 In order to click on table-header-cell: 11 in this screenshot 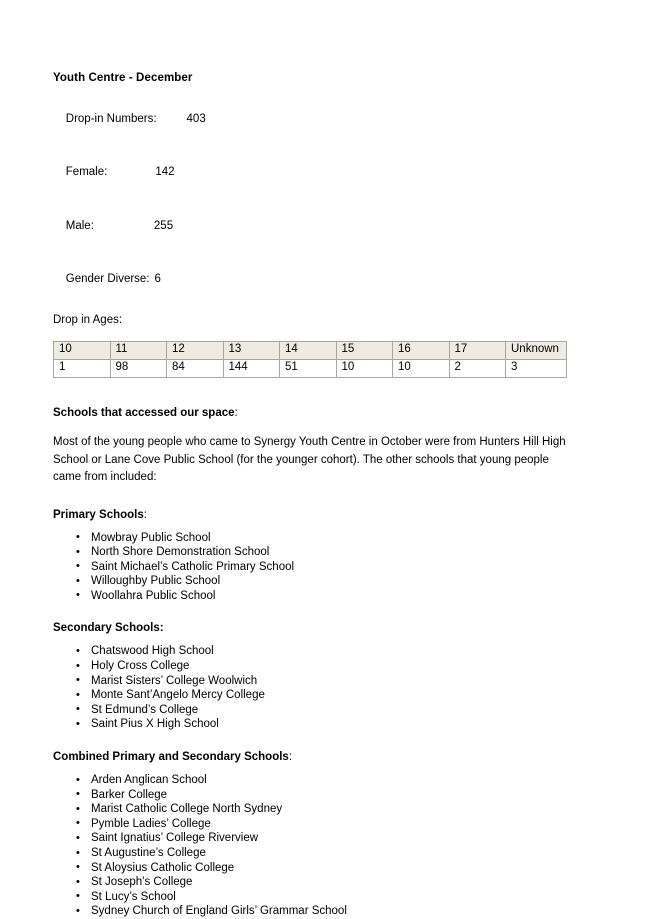, I will do `click(138, 350)`.